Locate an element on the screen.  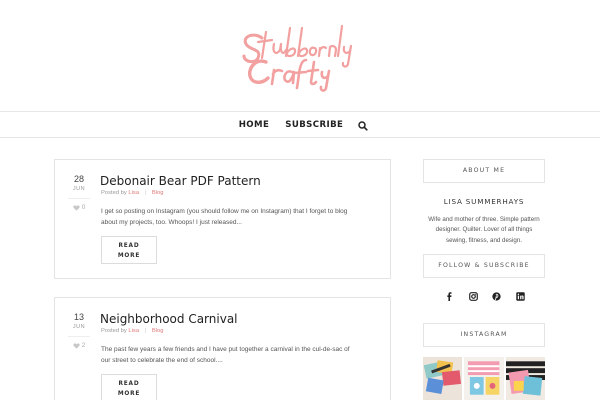
social-links is located at coordinates (485, 296).